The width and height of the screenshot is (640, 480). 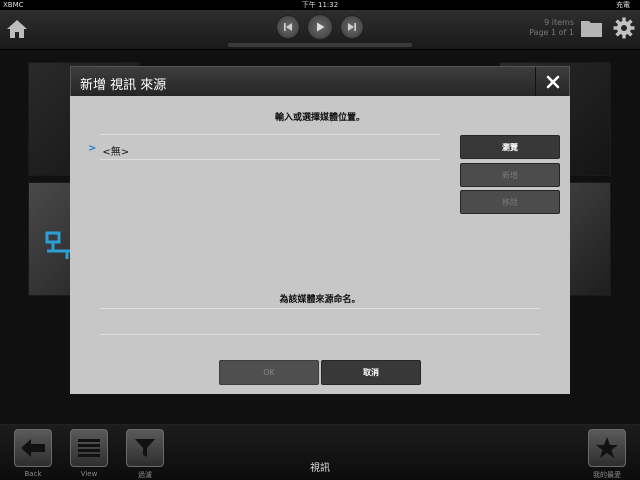 What do you see at coordinates (17, 29) in the screenshot?
I see `home-icon` at bounding box center [17, 29].